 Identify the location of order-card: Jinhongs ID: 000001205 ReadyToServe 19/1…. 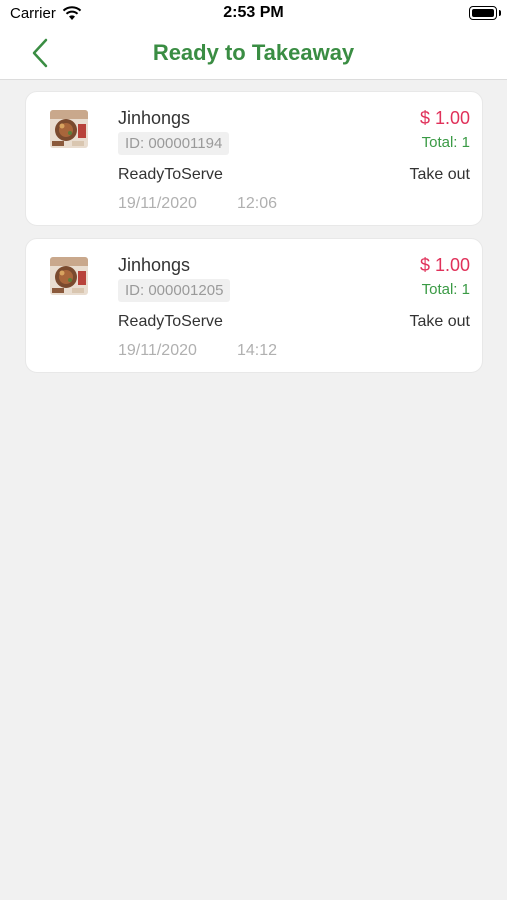
(254, 305).